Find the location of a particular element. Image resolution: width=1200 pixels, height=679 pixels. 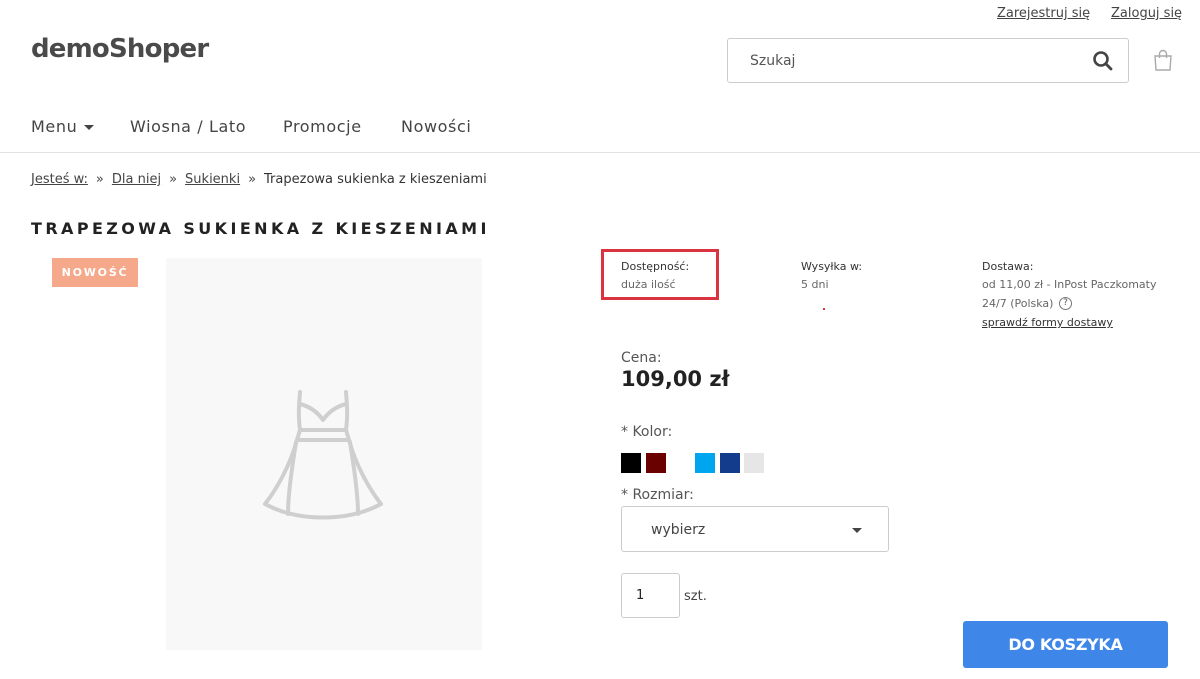

nav-item-new: Nowości is located at coordinates (436, 126).